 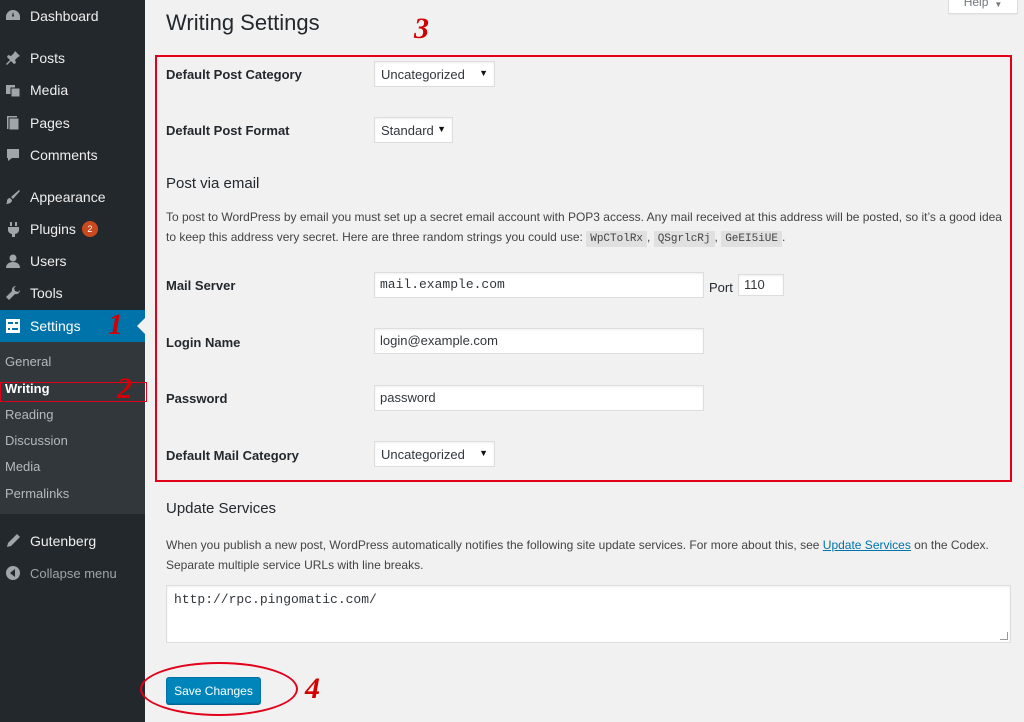 What do you see at coordinates (72, 123) in the screenshot?
I see `menu-item-pages: Pages` at bounding box center [72, 123].